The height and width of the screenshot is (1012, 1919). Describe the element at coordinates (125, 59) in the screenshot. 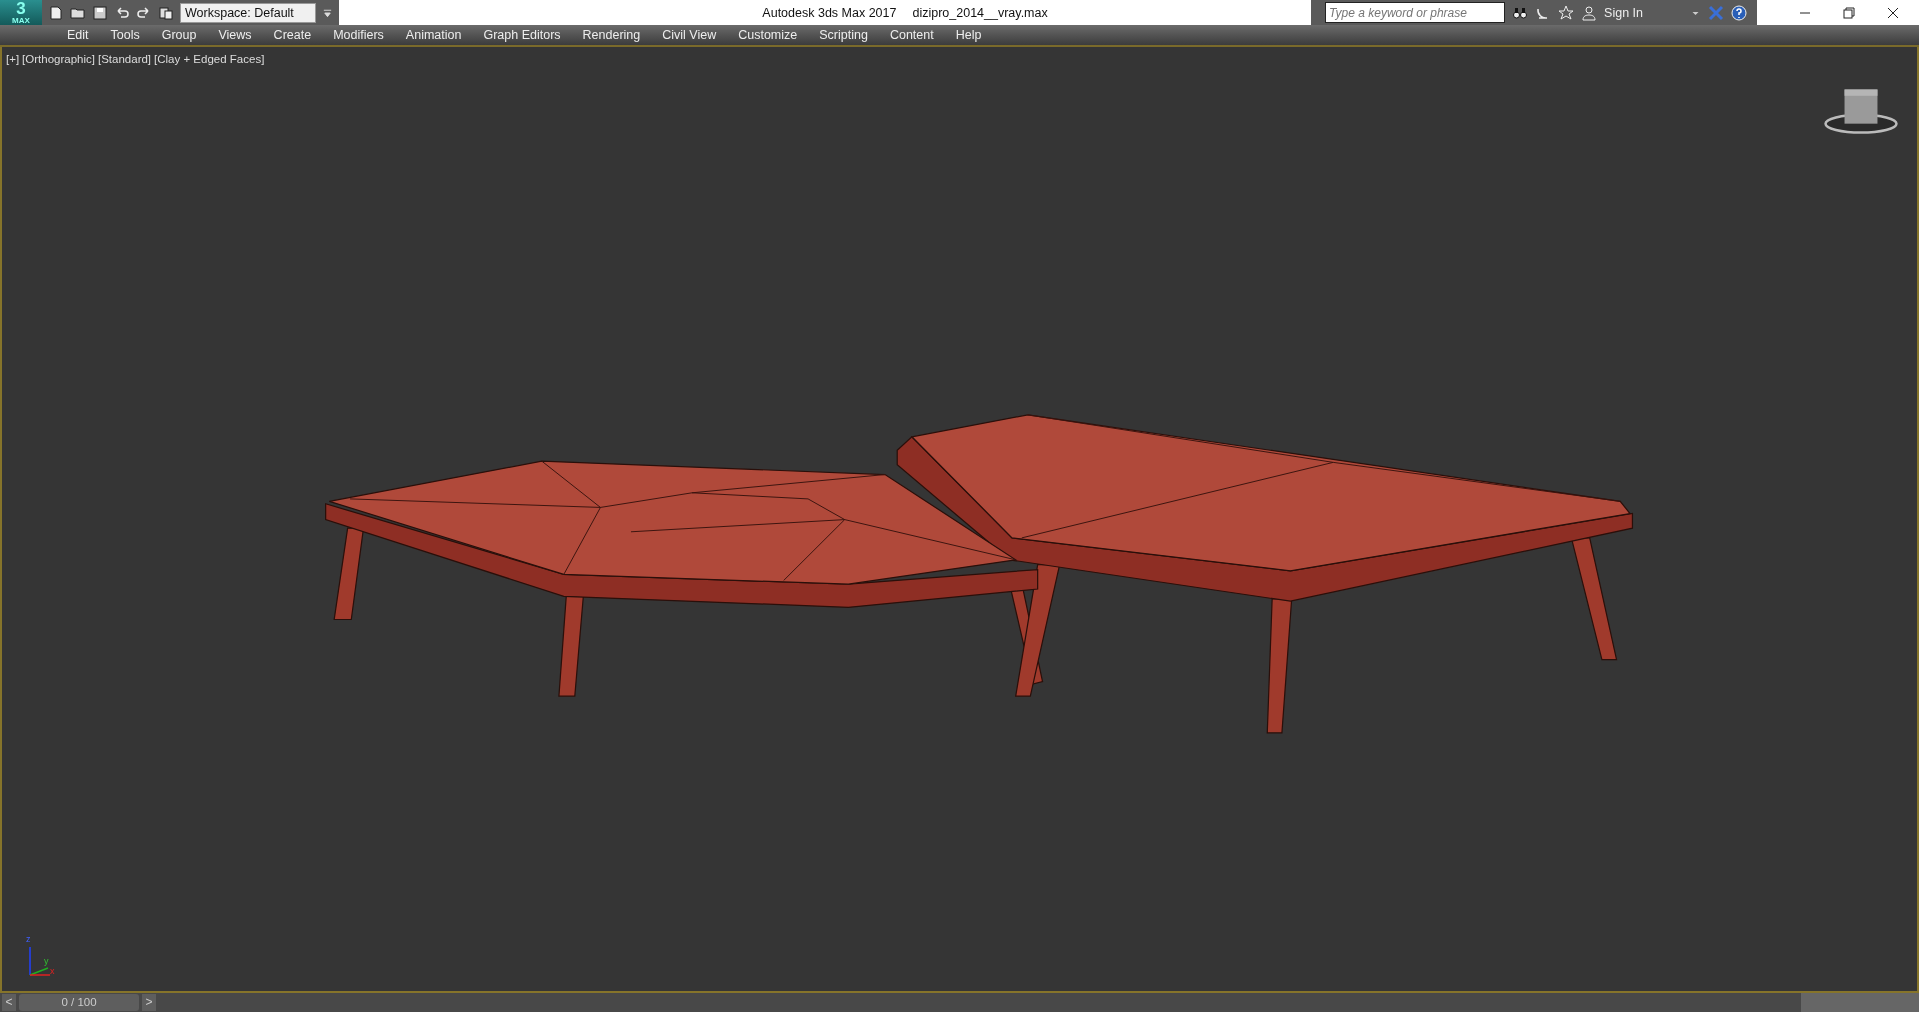

I see `viewport-label: [Standard]` at that location.